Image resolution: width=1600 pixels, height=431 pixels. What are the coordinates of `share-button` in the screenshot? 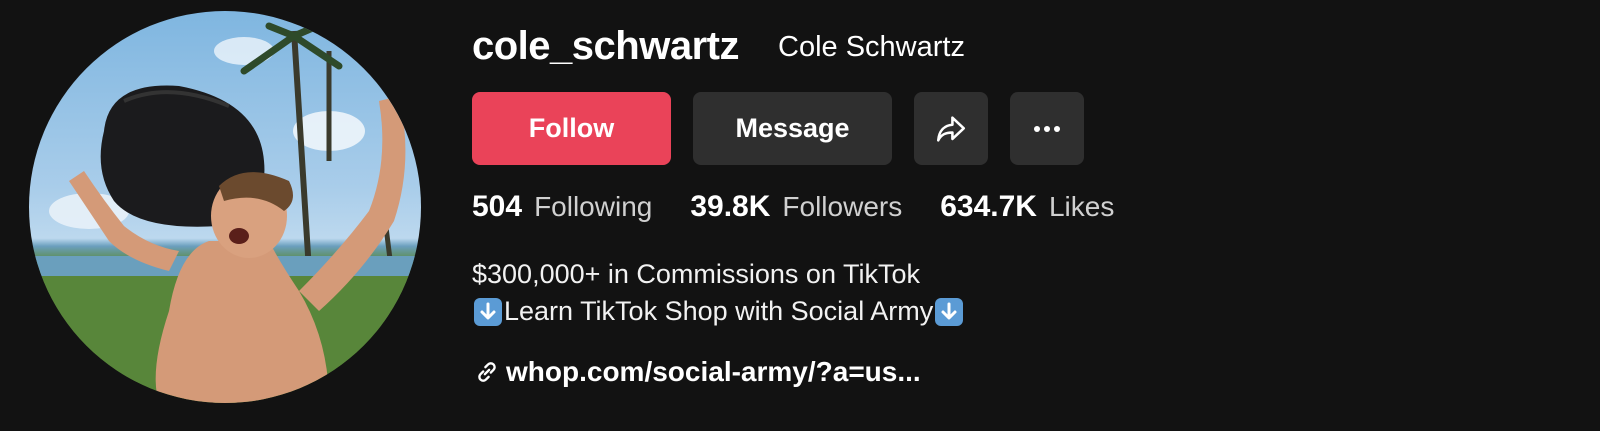 It's located at (951, 128).